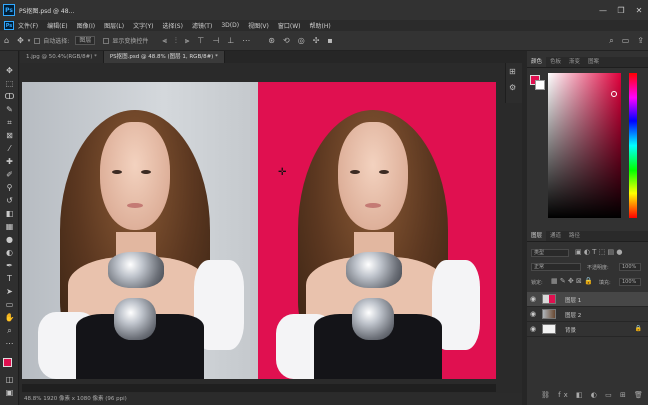 This screenshot has height=405, width=648. What do you see at coordinates (28, 25) in the screenshot?
I see `menu-file: 文件(F)` at bounding box center [28, 25].